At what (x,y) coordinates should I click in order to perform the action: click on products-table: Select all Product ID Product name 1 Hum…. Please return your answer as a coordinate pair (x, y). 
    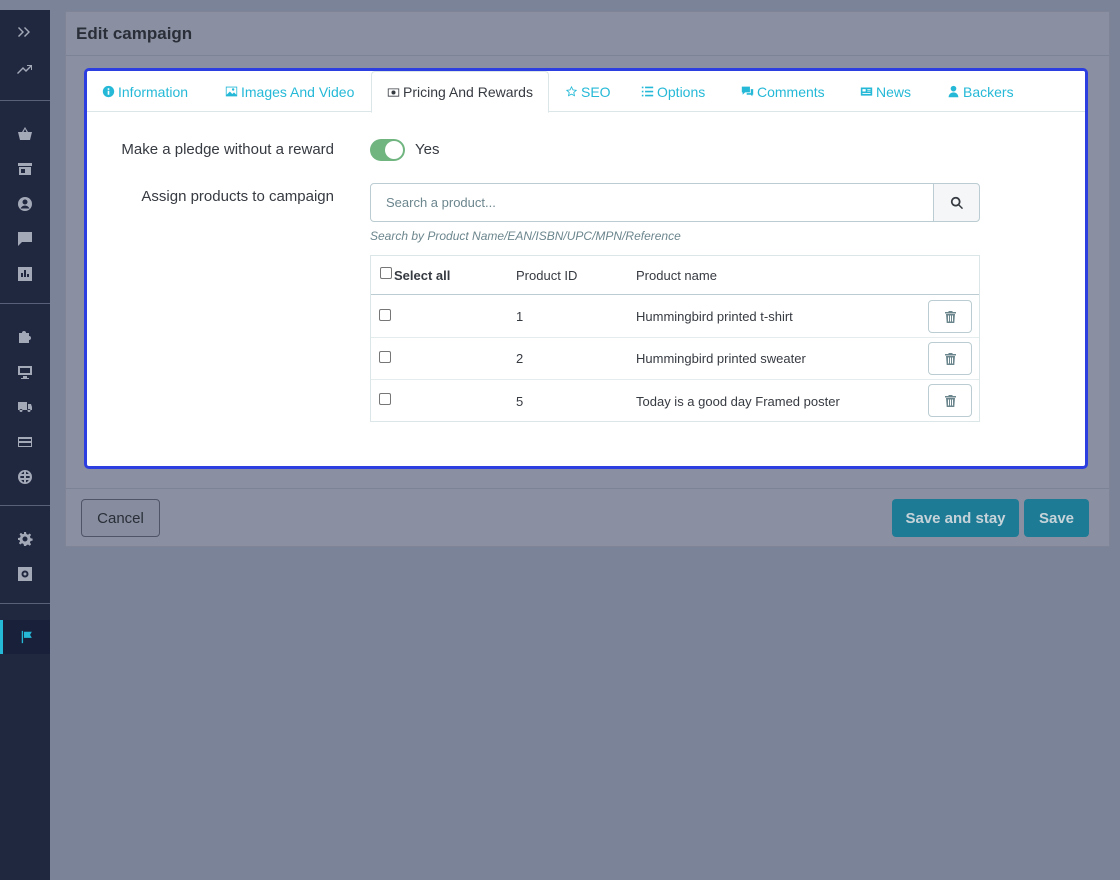
    Looking at the image, I should click on (675, 338).